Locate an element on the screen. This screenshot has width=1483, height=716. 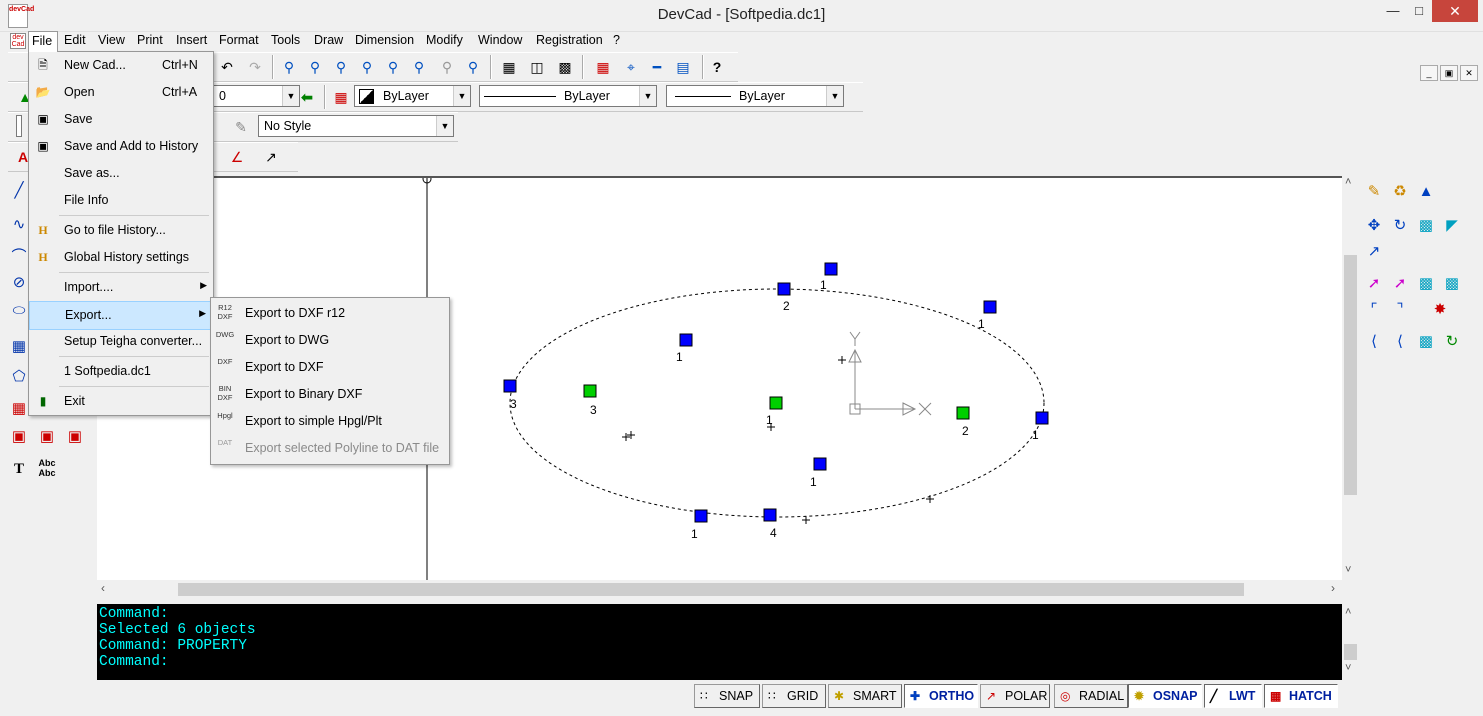
hatch-icon: ▦ is located at coordinates (19, 409).